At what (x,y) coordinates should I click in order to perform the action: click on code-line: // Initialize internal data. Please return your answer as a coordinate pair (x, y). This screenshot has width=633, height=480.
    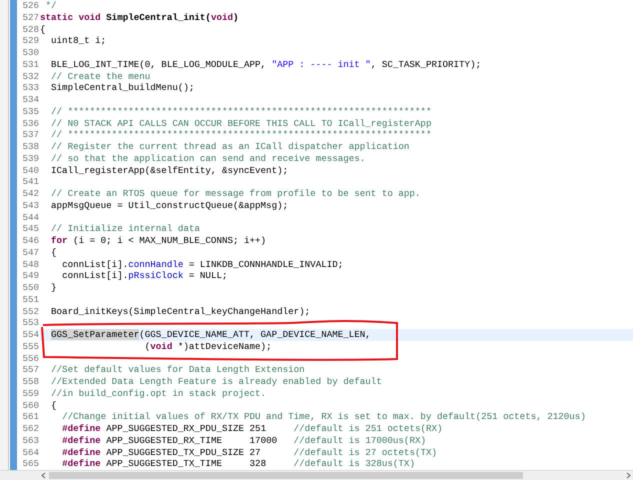
    Looking at the image, I should click on (125, 229).